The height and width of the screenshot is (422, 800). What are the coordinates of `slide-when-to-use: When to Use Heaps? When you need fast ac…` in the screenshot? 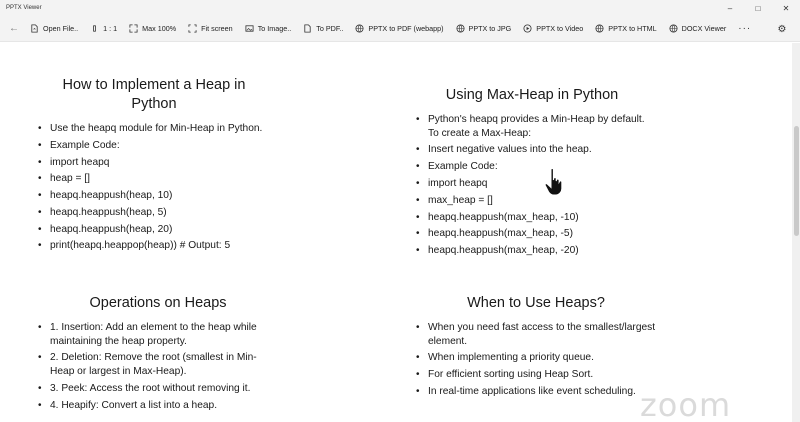 It's located at (536, 348).